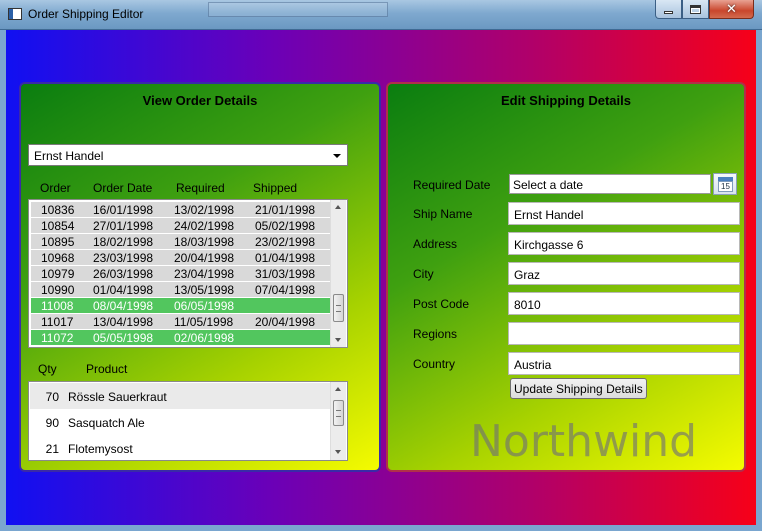  I want to click on column-header-shipped: Shipped, so click(275, 188).